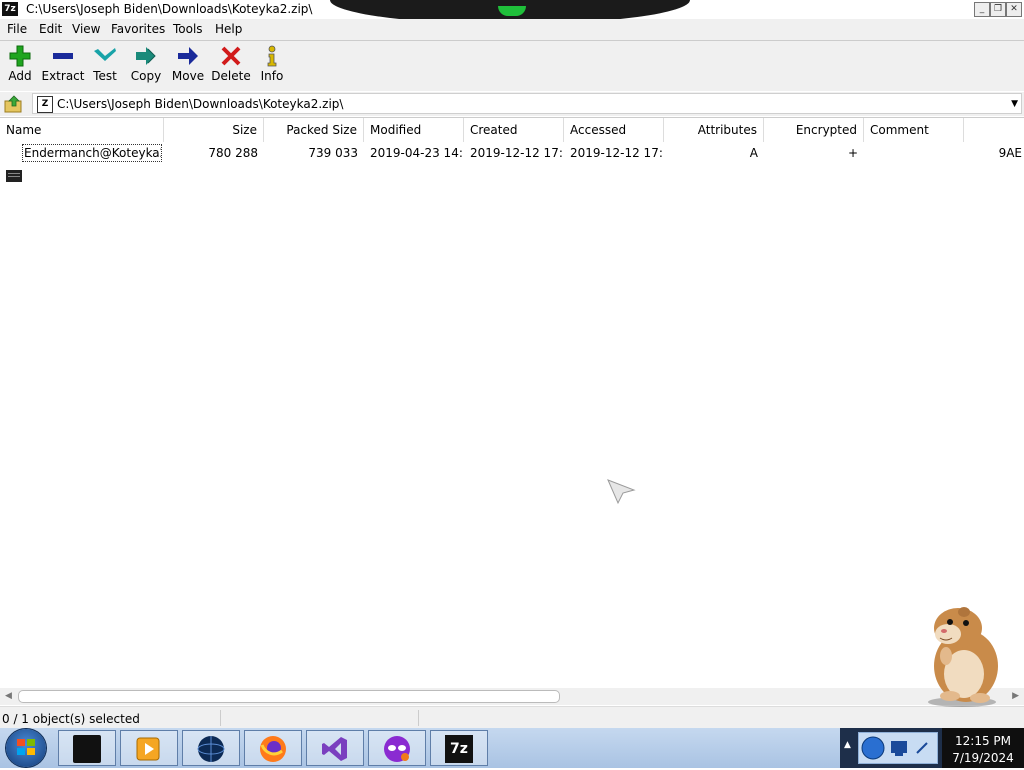 Image resolution: width=1024 pixels, height=770 pixels. I want to click on mouse-pointer-icon, so click(621, 492).